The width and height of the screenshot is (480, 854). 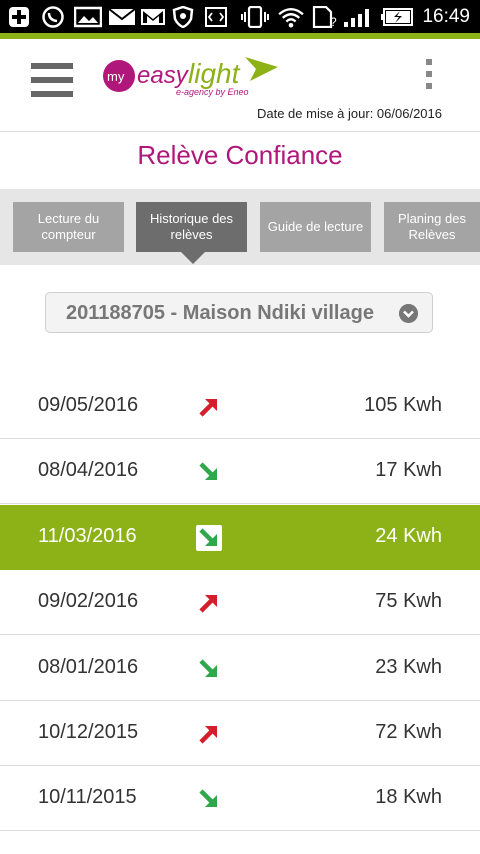 I want to click on page-title: Relève Confiance, so click(x=240, y=155).